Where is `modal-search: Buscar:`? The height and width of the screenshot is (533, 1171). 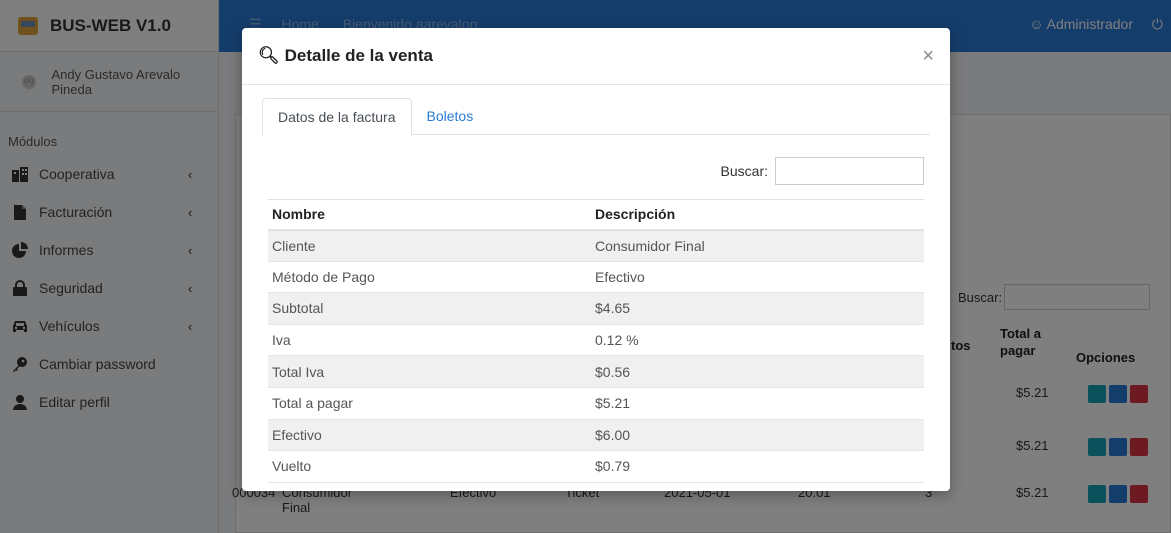 modal-search: Buscar: is located at coordinates (822, 171).